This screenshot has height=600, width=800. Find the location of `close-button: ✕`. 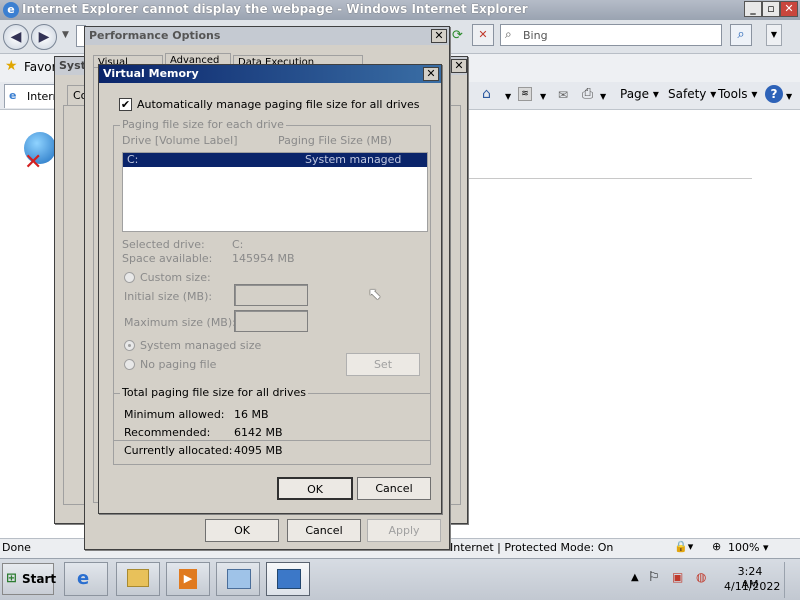

close-button: ✕ is located at coordinates (789, 9).